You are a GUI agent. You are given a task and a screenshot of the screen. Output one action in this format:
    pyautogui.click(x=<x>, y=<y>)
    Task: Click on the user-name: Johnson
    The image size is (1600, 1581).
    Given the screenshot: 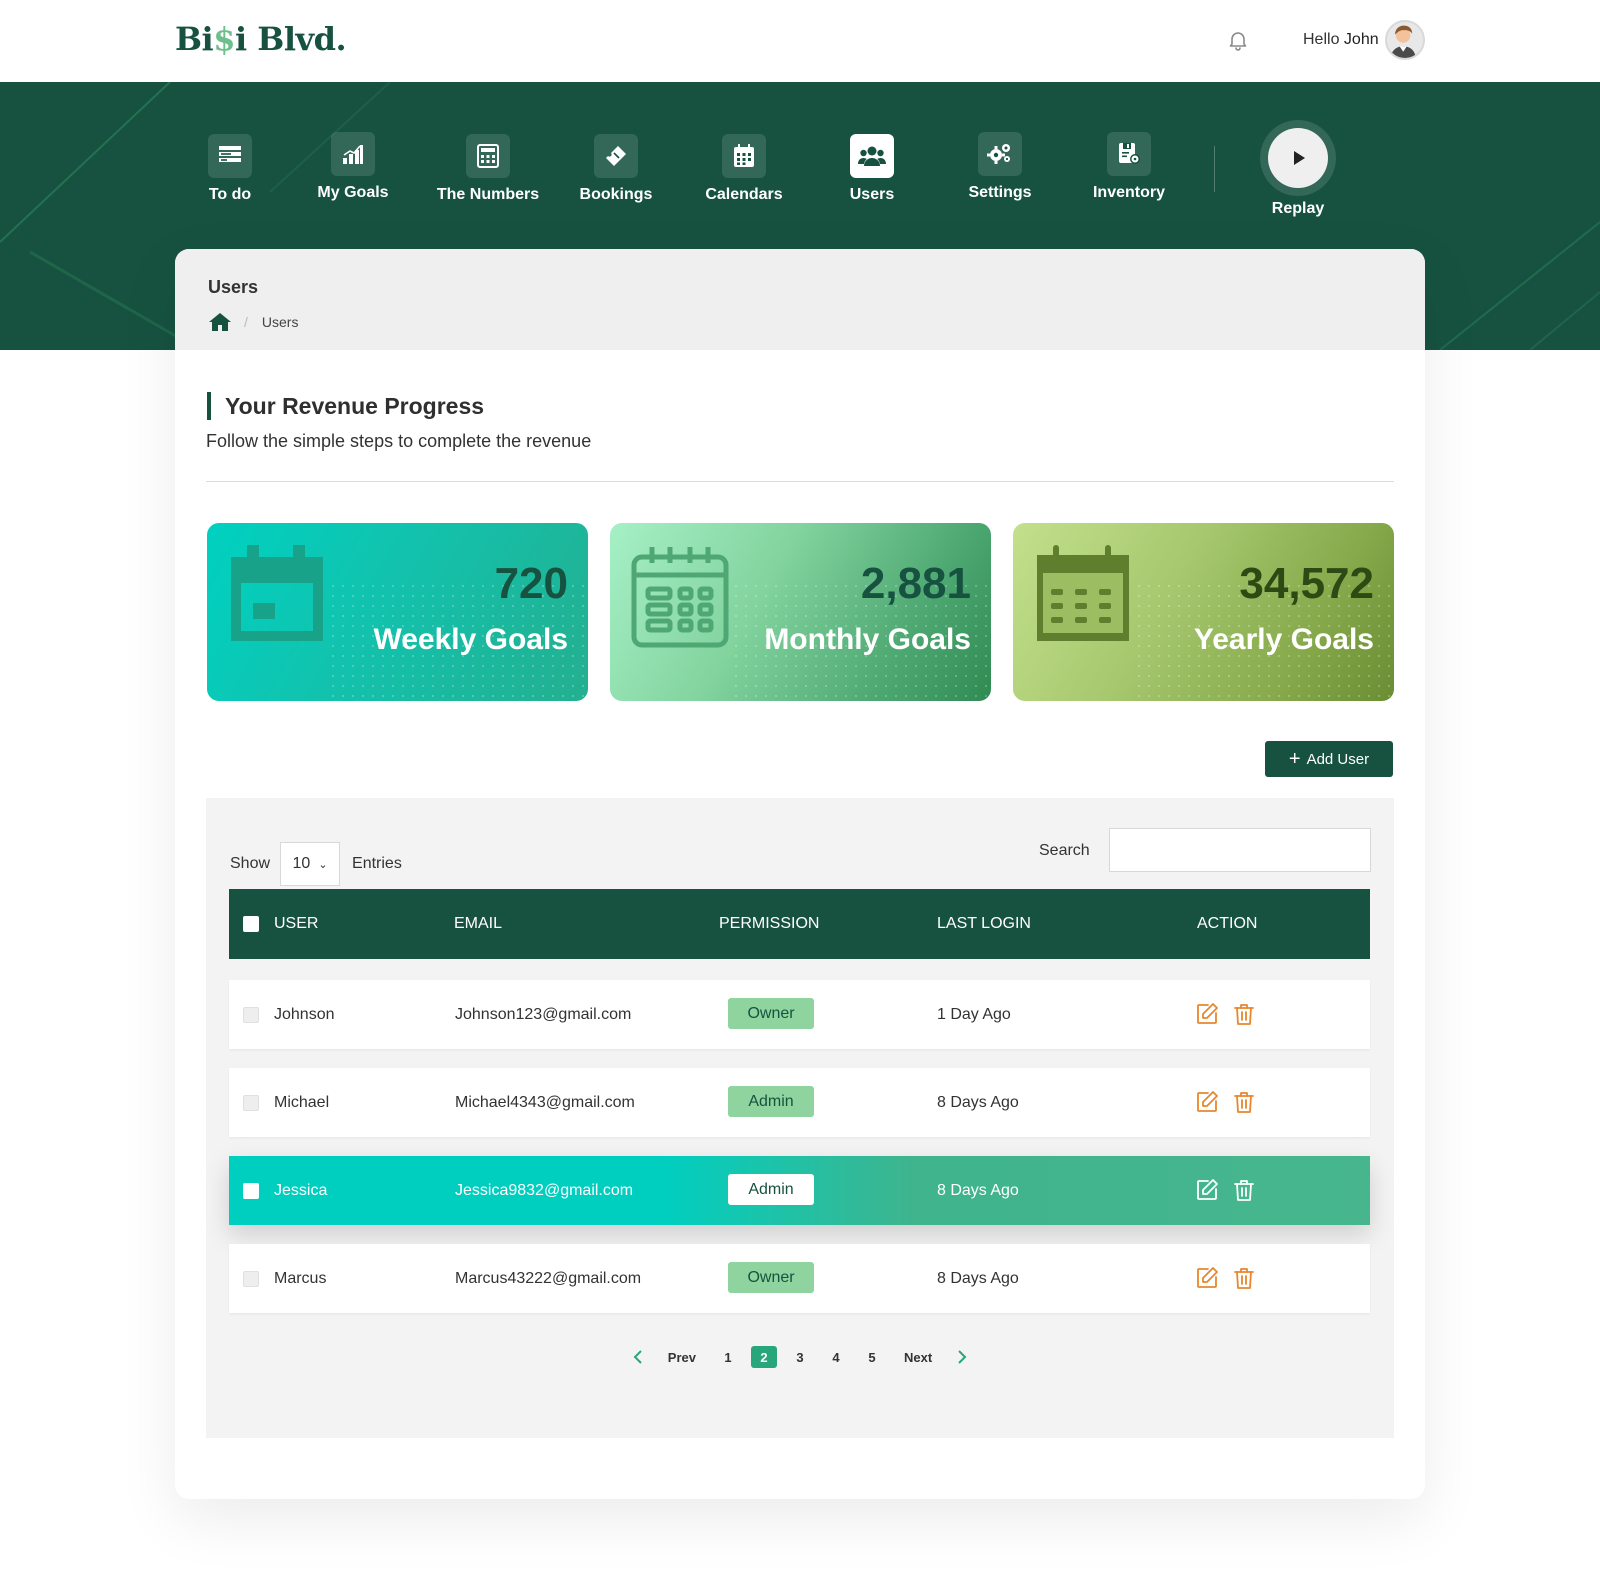 What is the action you would take?
    pyautogui.click(x=304, y=1014)
    